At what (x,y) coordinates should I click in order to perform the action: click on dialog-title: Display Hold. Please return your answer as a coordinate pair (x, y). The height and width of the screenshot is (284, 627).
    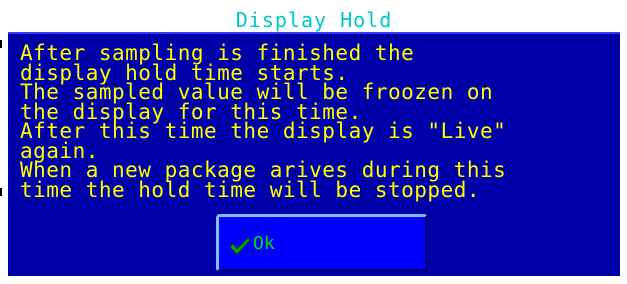
    Looking at the image, I should click on (314, 20).